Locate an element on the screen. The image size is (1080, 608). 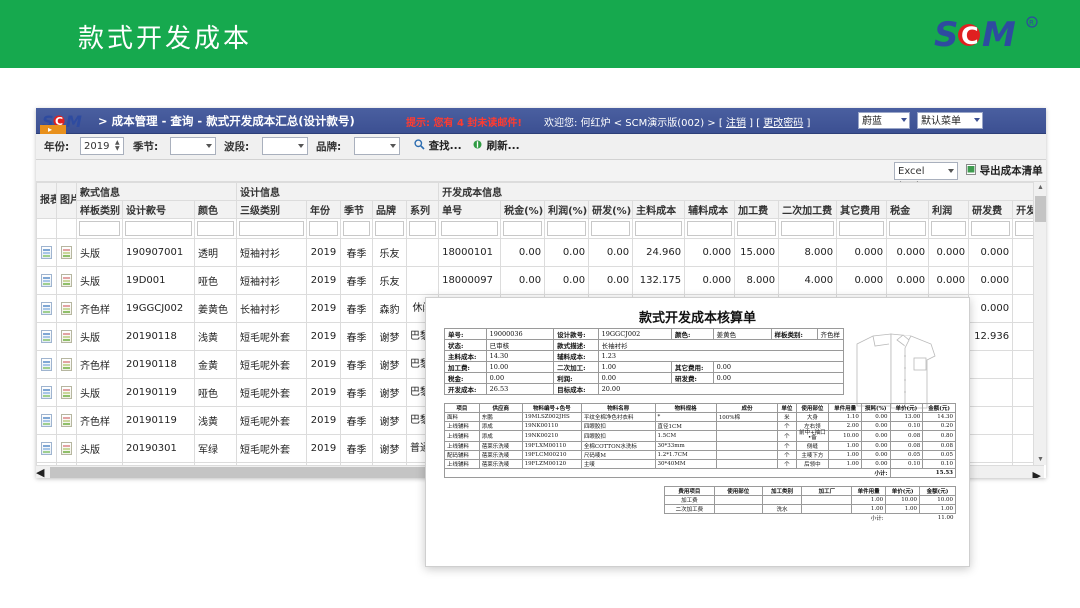
theme-select: 蔚蓝 is located at coordinates (884, 120).